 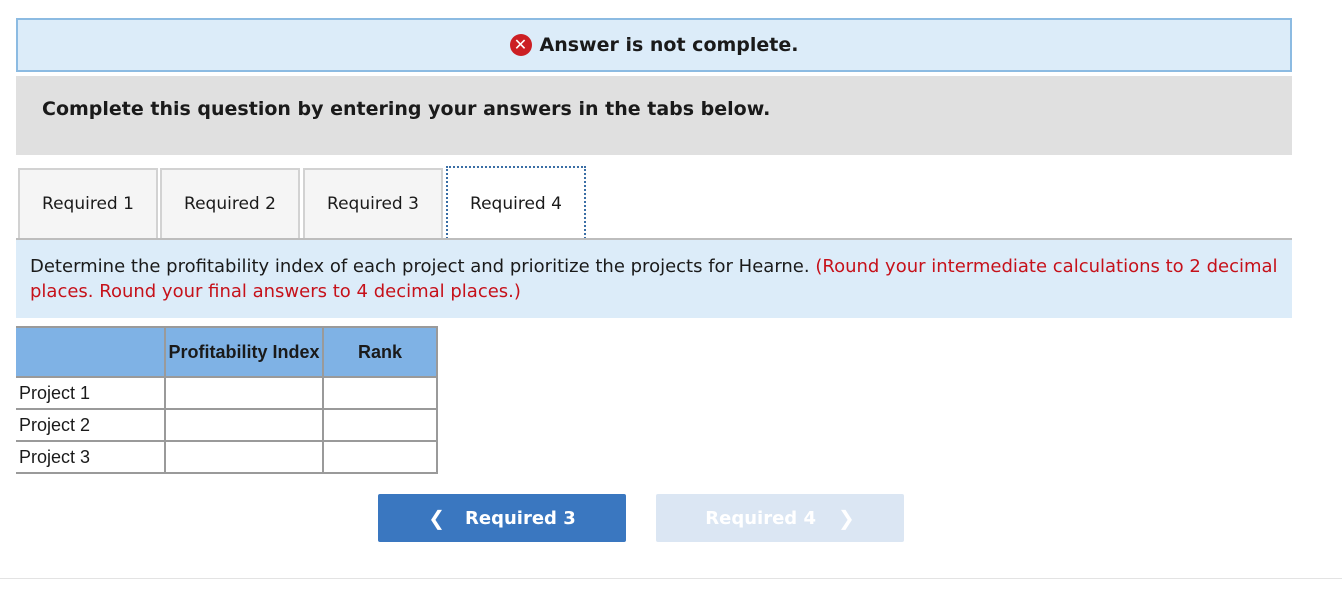 I want to click on tab-label: Required 2, so click(x=230, y=204).